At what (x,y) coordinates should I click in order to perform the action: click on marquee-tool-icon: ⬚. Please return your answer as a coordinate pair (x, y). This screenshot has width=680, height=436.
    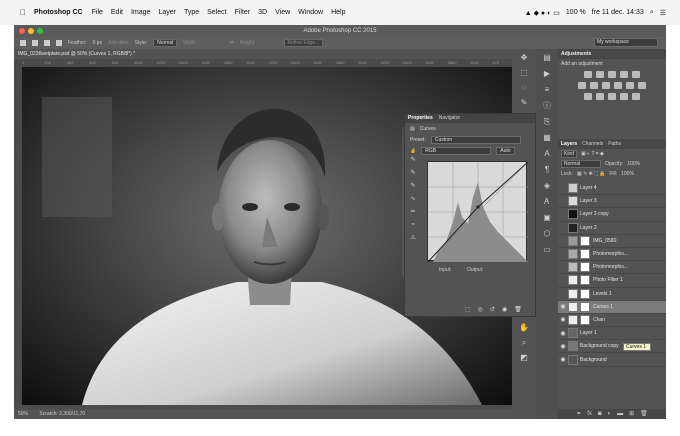
    Looking at the image, I should click on (524, 73).